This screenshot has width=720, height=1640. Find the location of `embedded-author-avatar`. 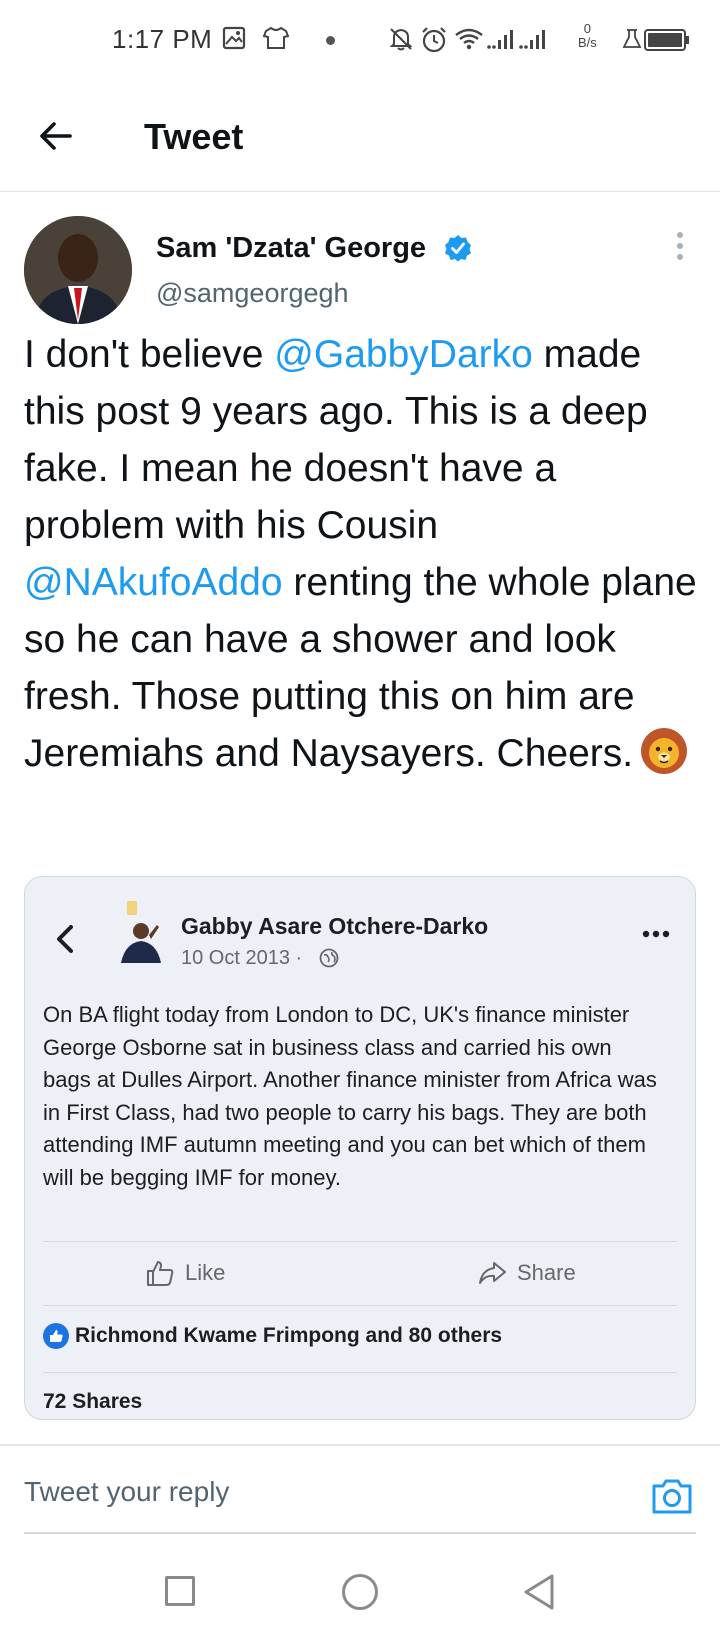

embedded-author-avatar is located at coordinates (139, 933).